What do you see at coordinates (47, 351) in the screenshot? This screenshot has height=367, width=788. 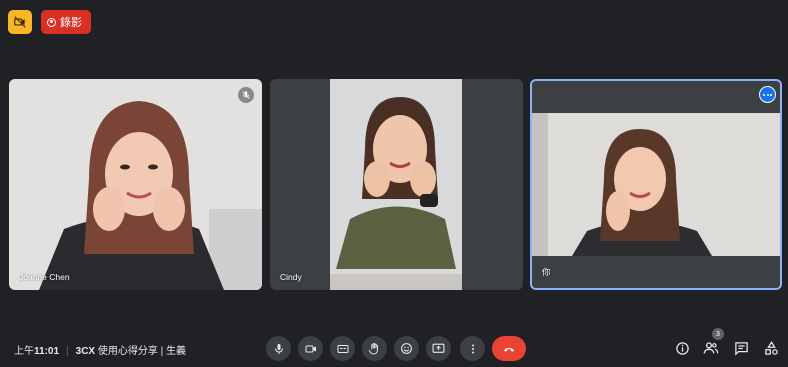 I see `clock-time: 11:01` at bounding box center [47, 351].